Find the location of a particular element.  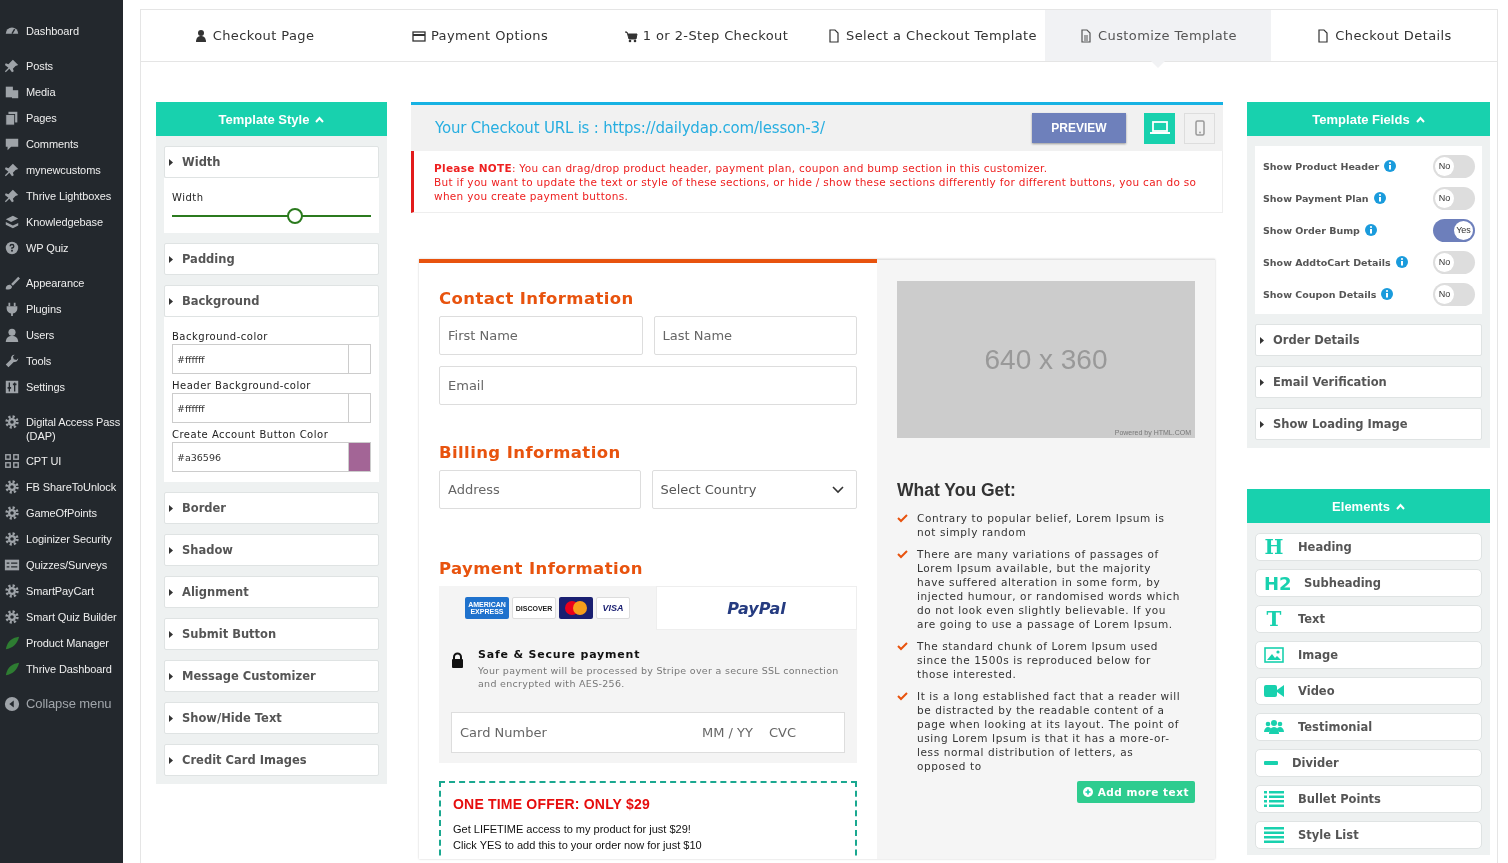

menu-item: Media is located at coordinates (61, 92).